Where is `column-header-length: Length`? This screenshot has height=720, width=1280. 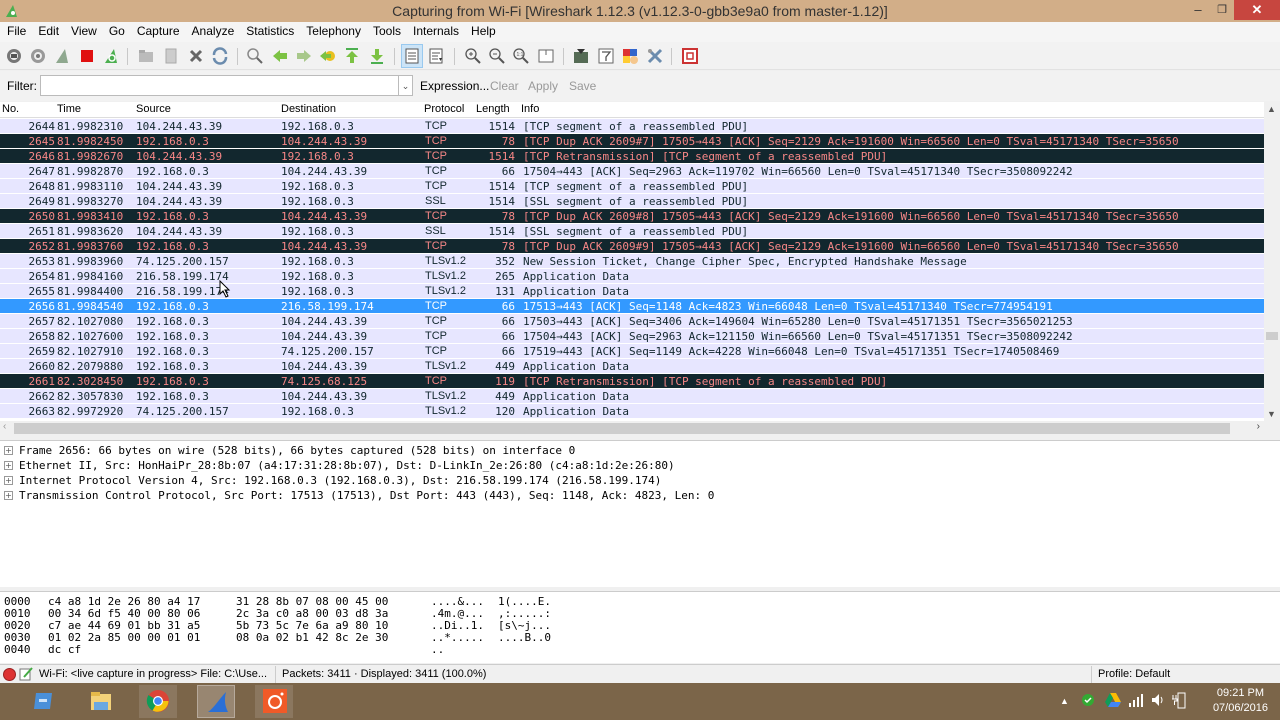 column-header-length: Length is located at coordinates (493, 109).